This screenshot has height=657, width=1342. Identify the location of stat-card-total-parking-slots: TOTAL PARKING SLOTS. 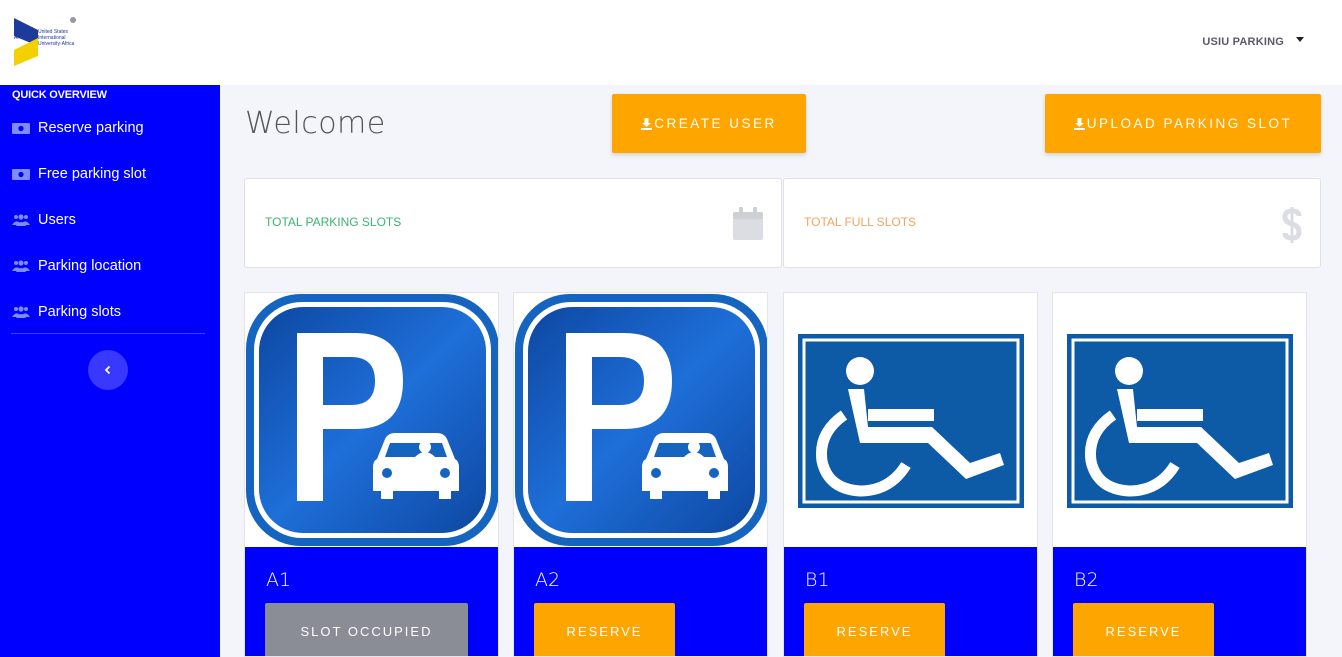
(513, 223).